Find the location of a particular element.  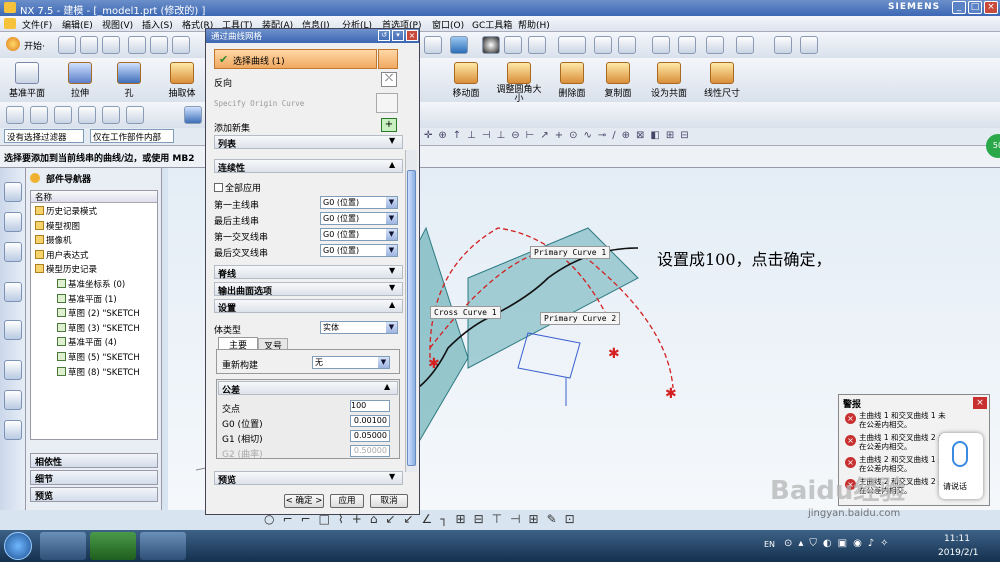

tray-icons: ⊙▴⛉◐▣◉♪✧ is located at coordinates (839, 543).